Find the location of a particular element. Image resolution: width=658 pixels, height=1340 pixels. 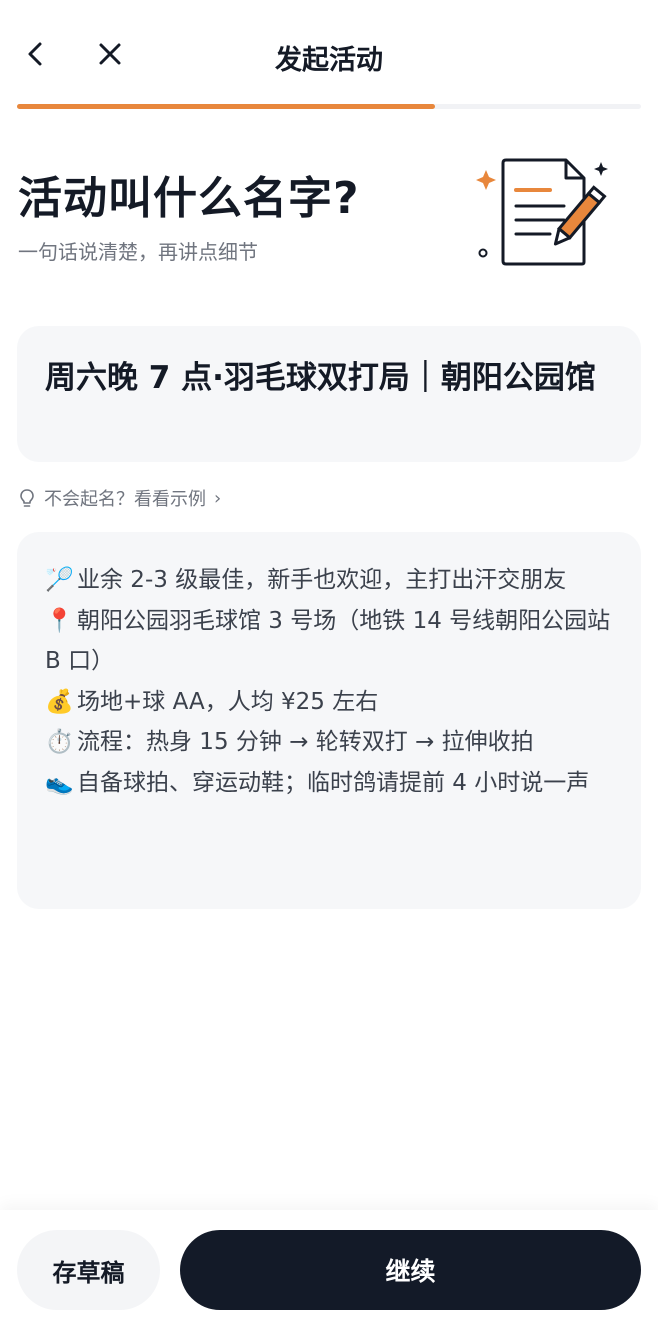

activity-name-input: 周六晚 7 点·羽毛球双打局｜朝阳公园馆 is located at coordinates (329, 394).